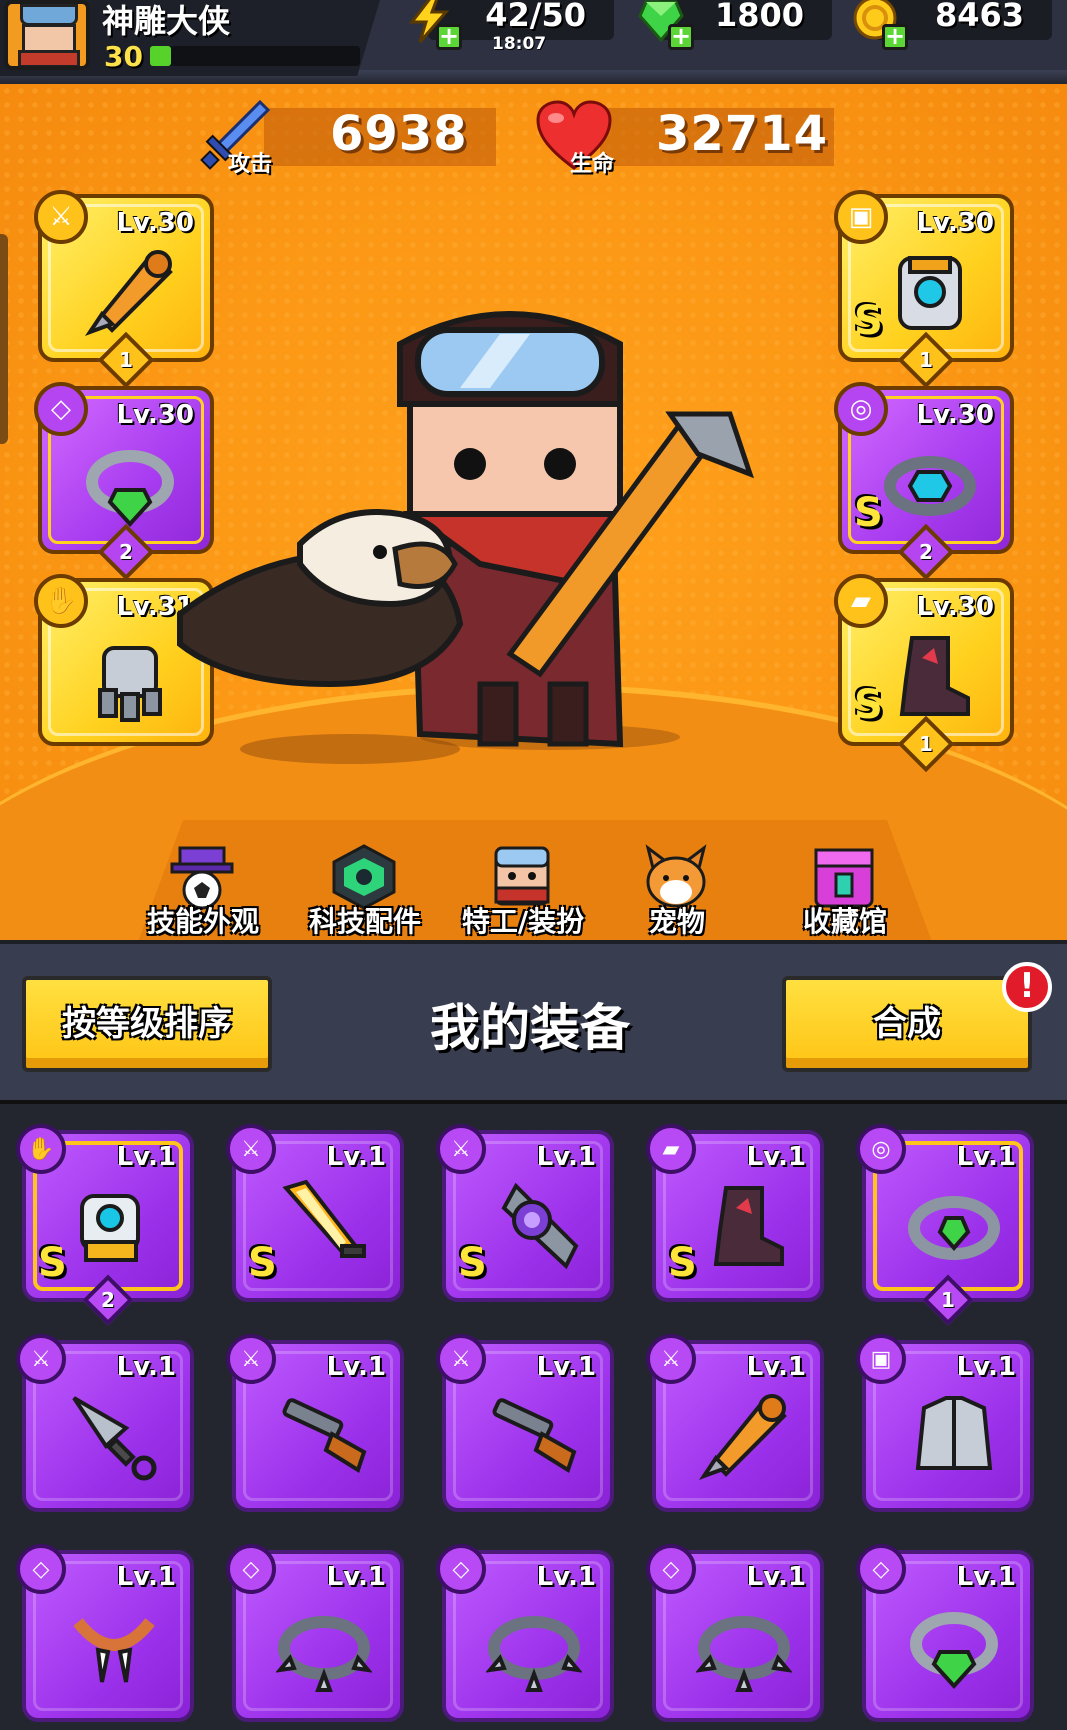 The image size is (1067, 1730). I want to click on inventory-item: ▣ Lv.1, so click(945, 1423).